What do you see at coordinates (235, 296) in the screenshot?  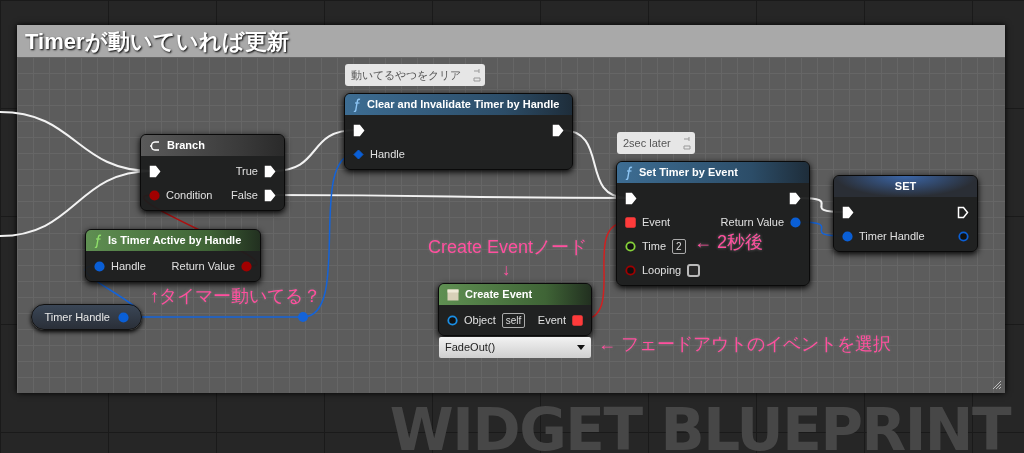 I see `annotation-text: ↑タイマー動いてる？` at bounding box center [235, 296].